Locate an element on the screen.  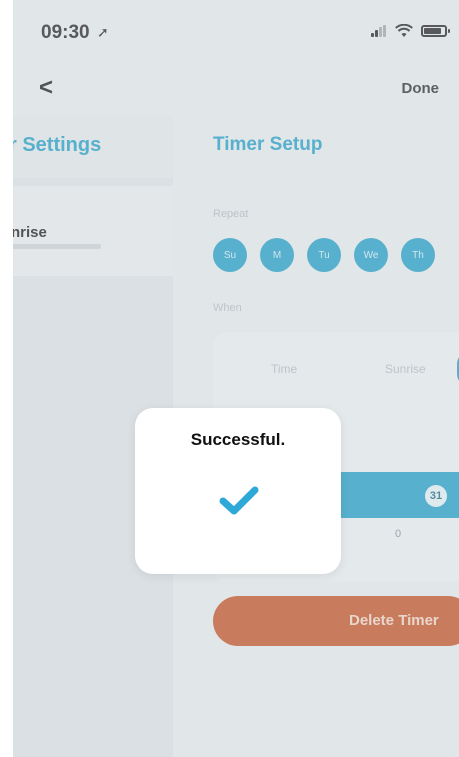
success-title: Successful. is located at coordinates (238, 439).